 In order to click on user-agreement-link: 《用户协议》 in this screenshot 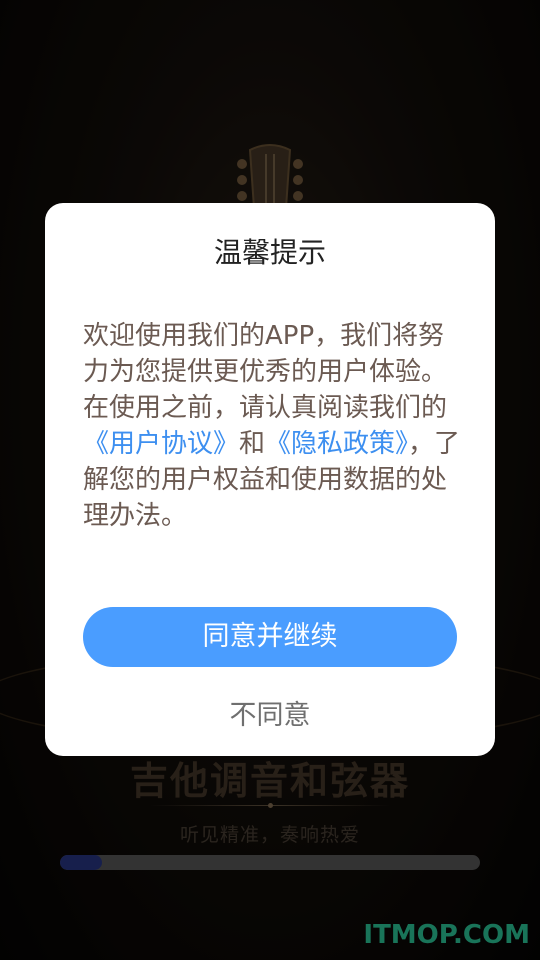, I will do `click(161, 444)`.